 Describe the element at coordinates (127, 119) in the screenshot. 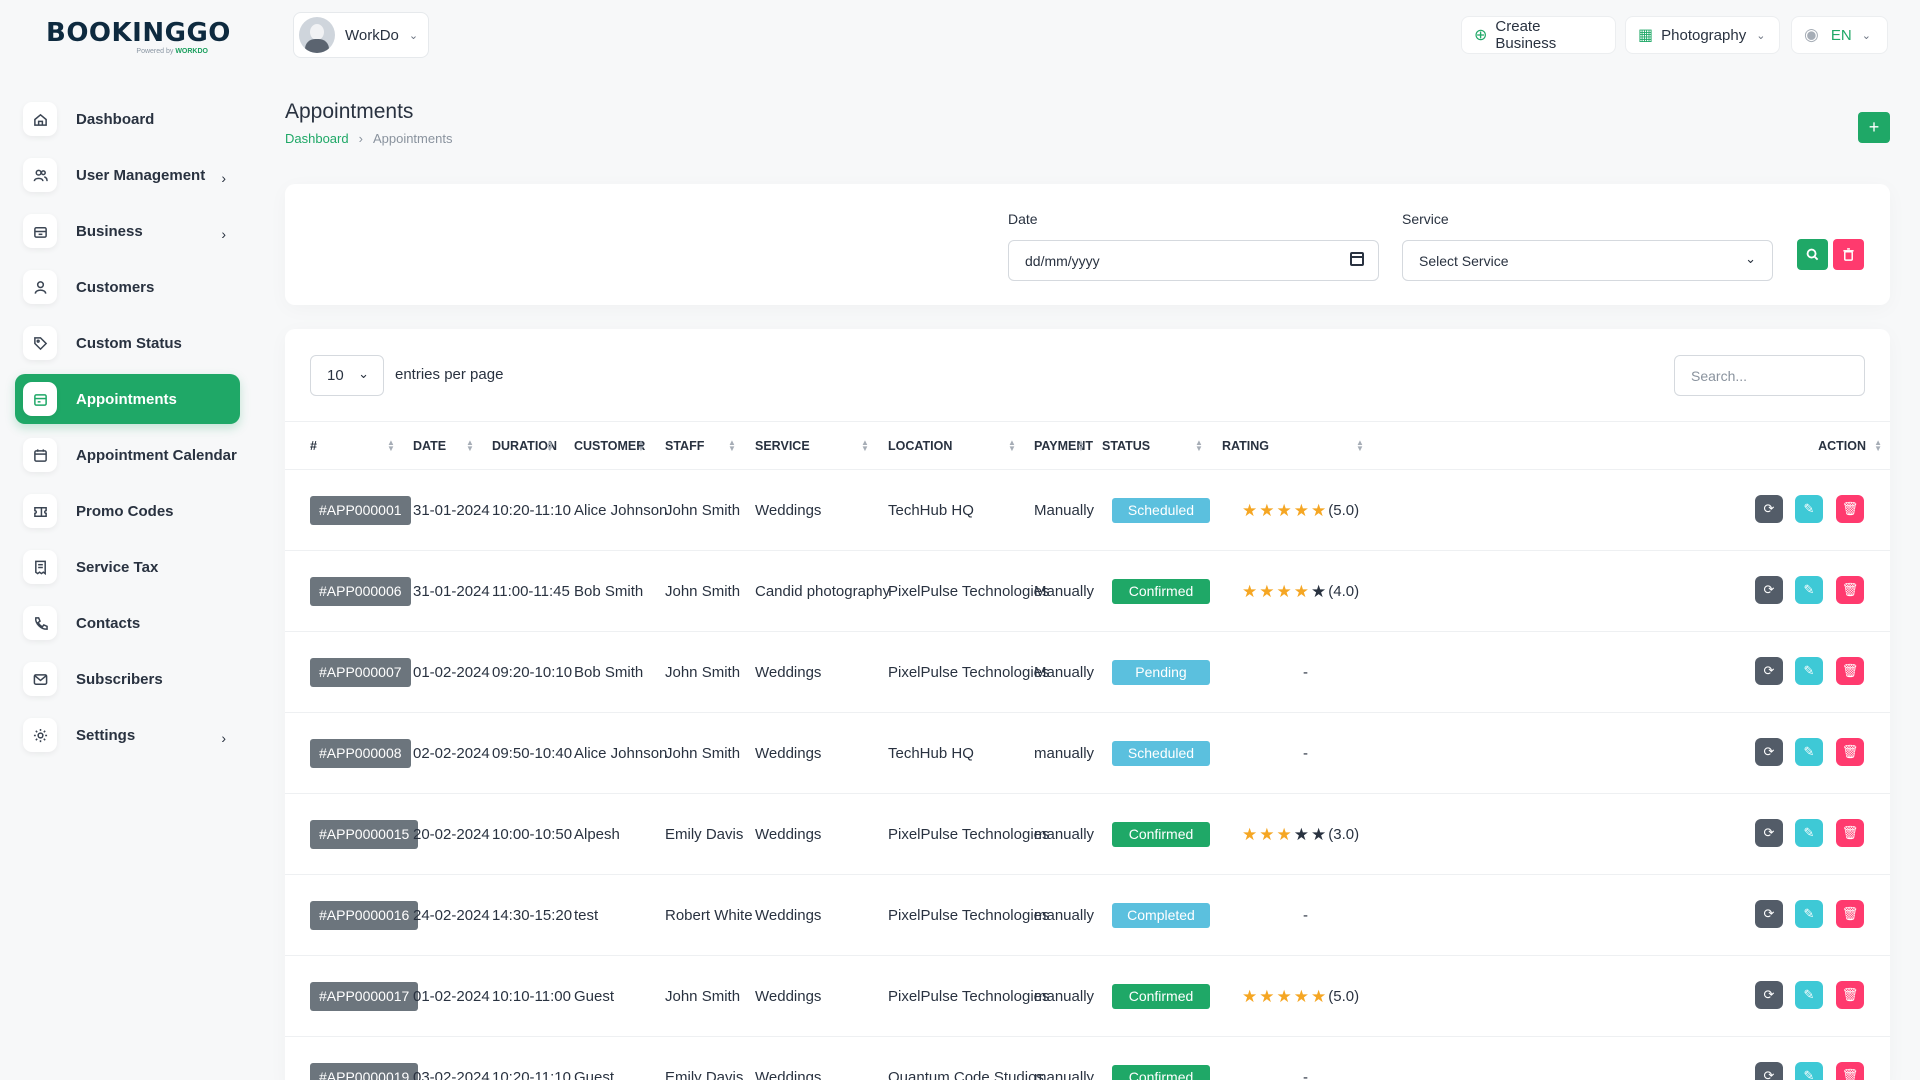

I see `sidebar-item-dashboard: Dashboard` at that location.